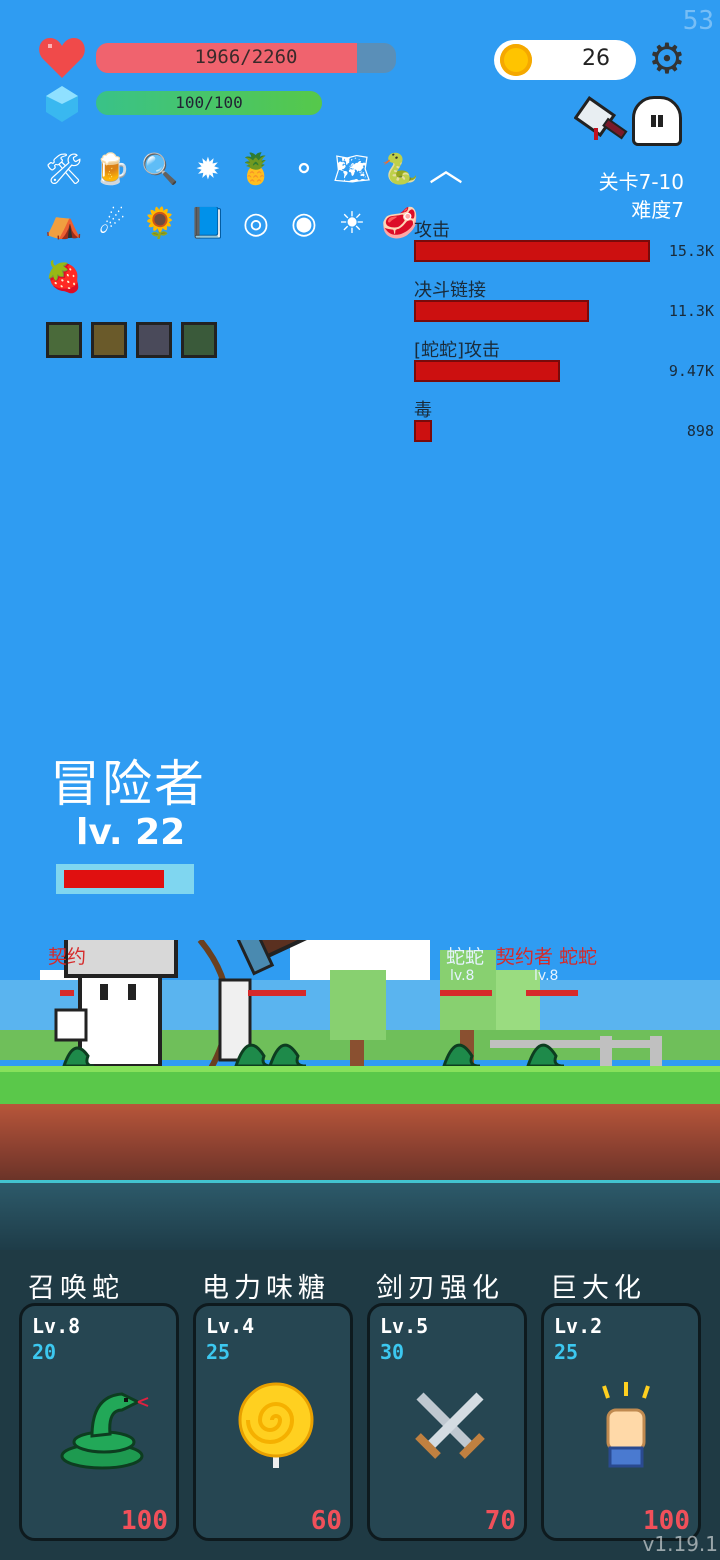  Describe the element at coordinates (112, 170) in the screenshot. I see `beer-icon: 🍺` at that location.